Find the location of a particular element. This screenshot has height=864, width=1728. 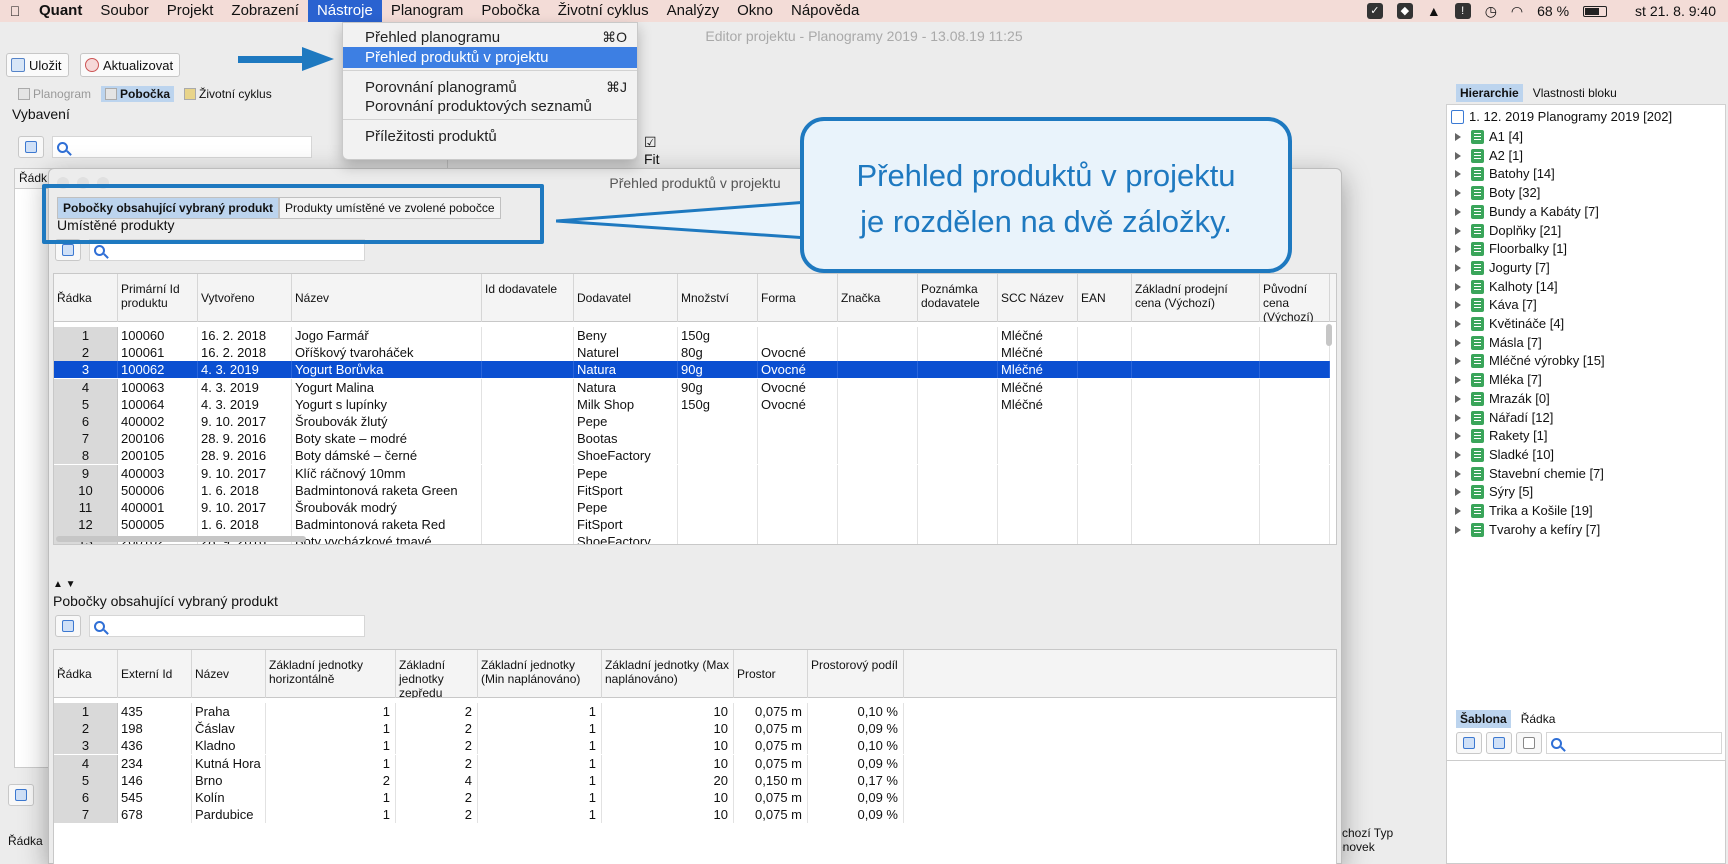

fit-checkbox: ☑ Fit is located at coordinates (652, 150).